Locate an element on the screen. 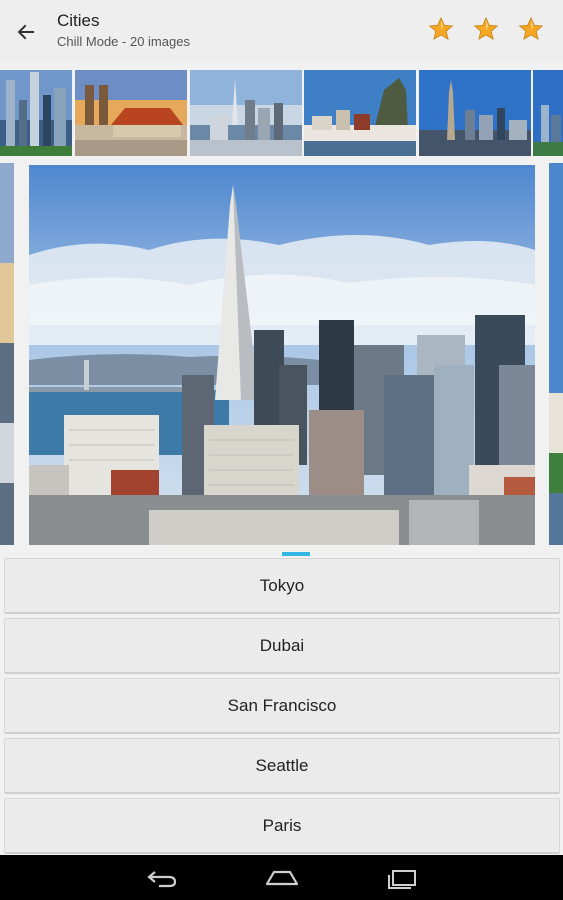  back-button is located at coordinates (26, 32).